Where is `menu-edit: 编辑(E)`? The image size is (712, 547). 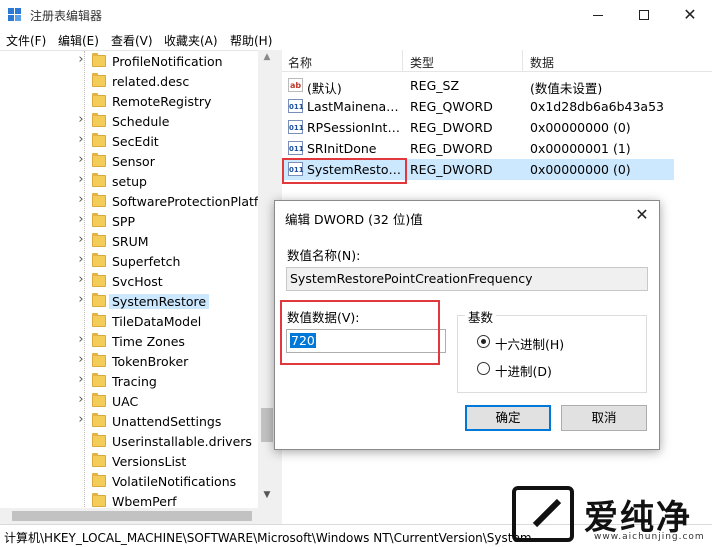 menu-edit: 编辑(E) is located at coordinates (78, 40).